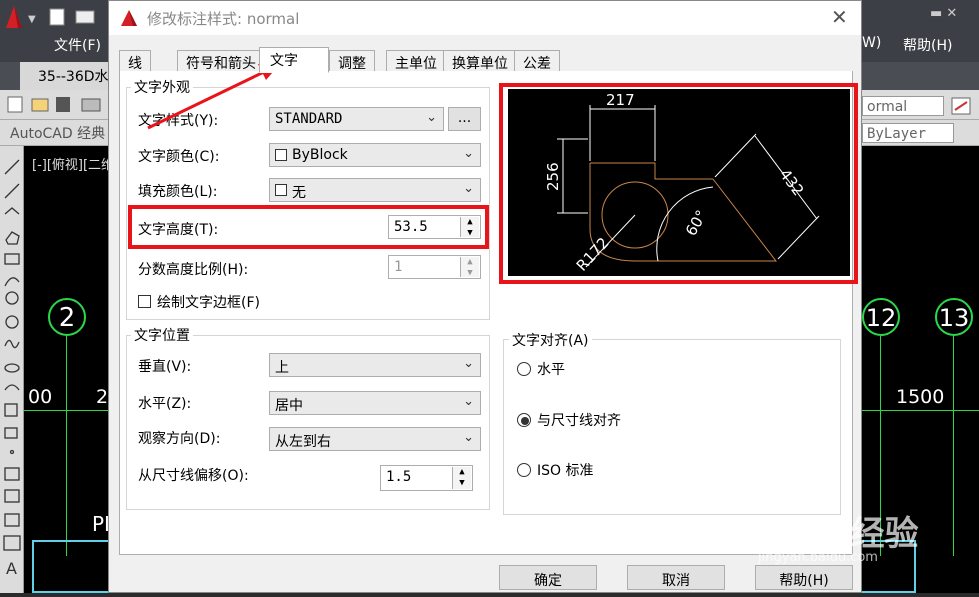 The width and height of the screenshot is (979, 597). Describe the element at coordinates (871, 43) in the screenshot. I see `menu-window: W)` at that location.